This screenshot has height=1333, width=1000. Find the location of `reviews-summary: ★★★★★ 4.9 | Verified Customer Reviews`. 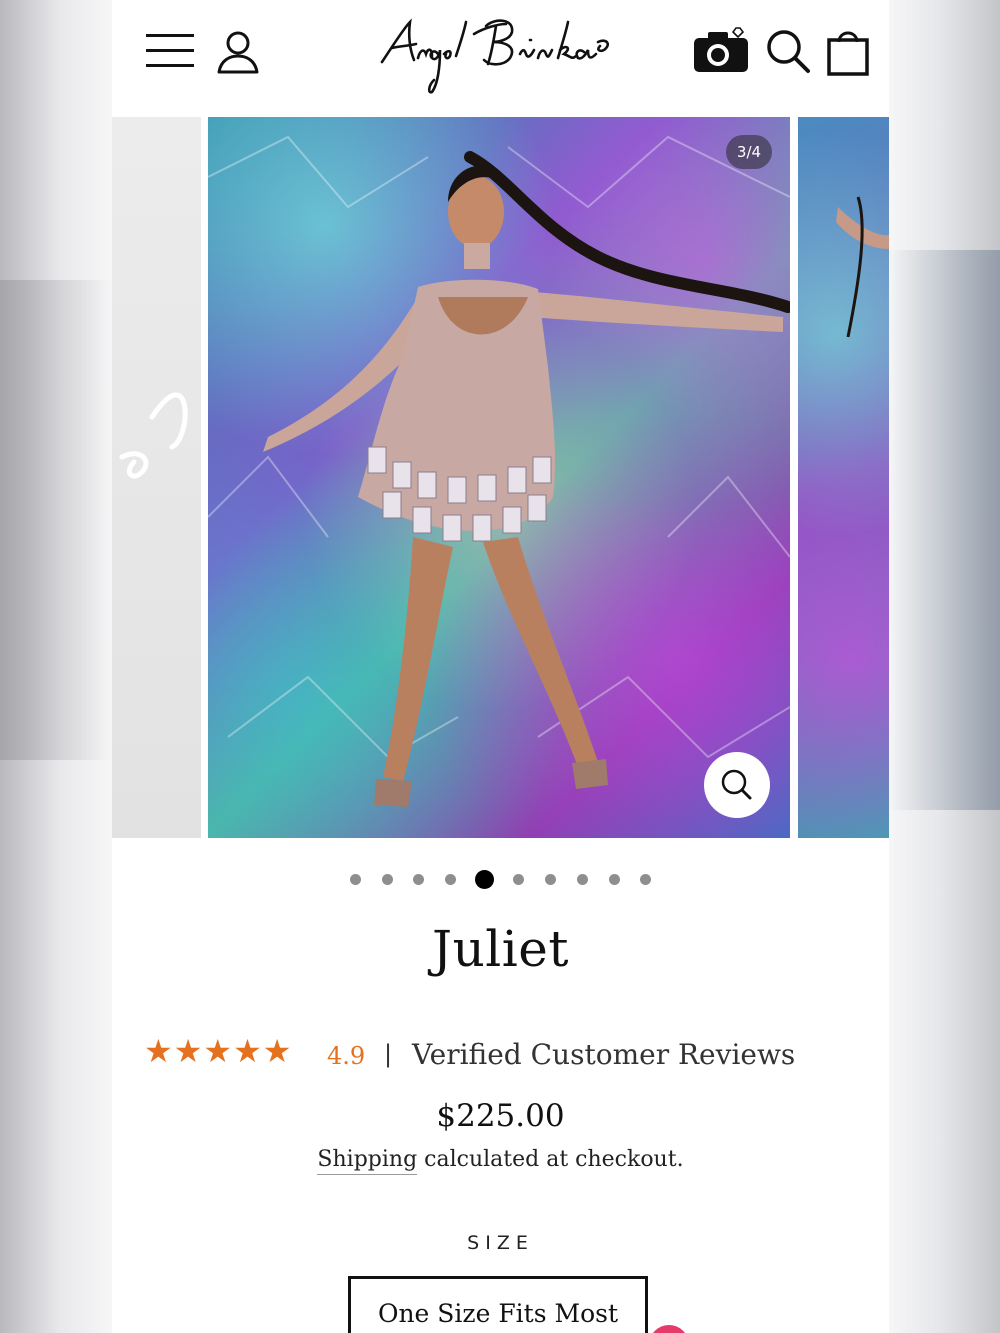

reviews-summary: ★★★★★ 4.9 | Verified Customer Reviews is located at coordinates (494, 1057).